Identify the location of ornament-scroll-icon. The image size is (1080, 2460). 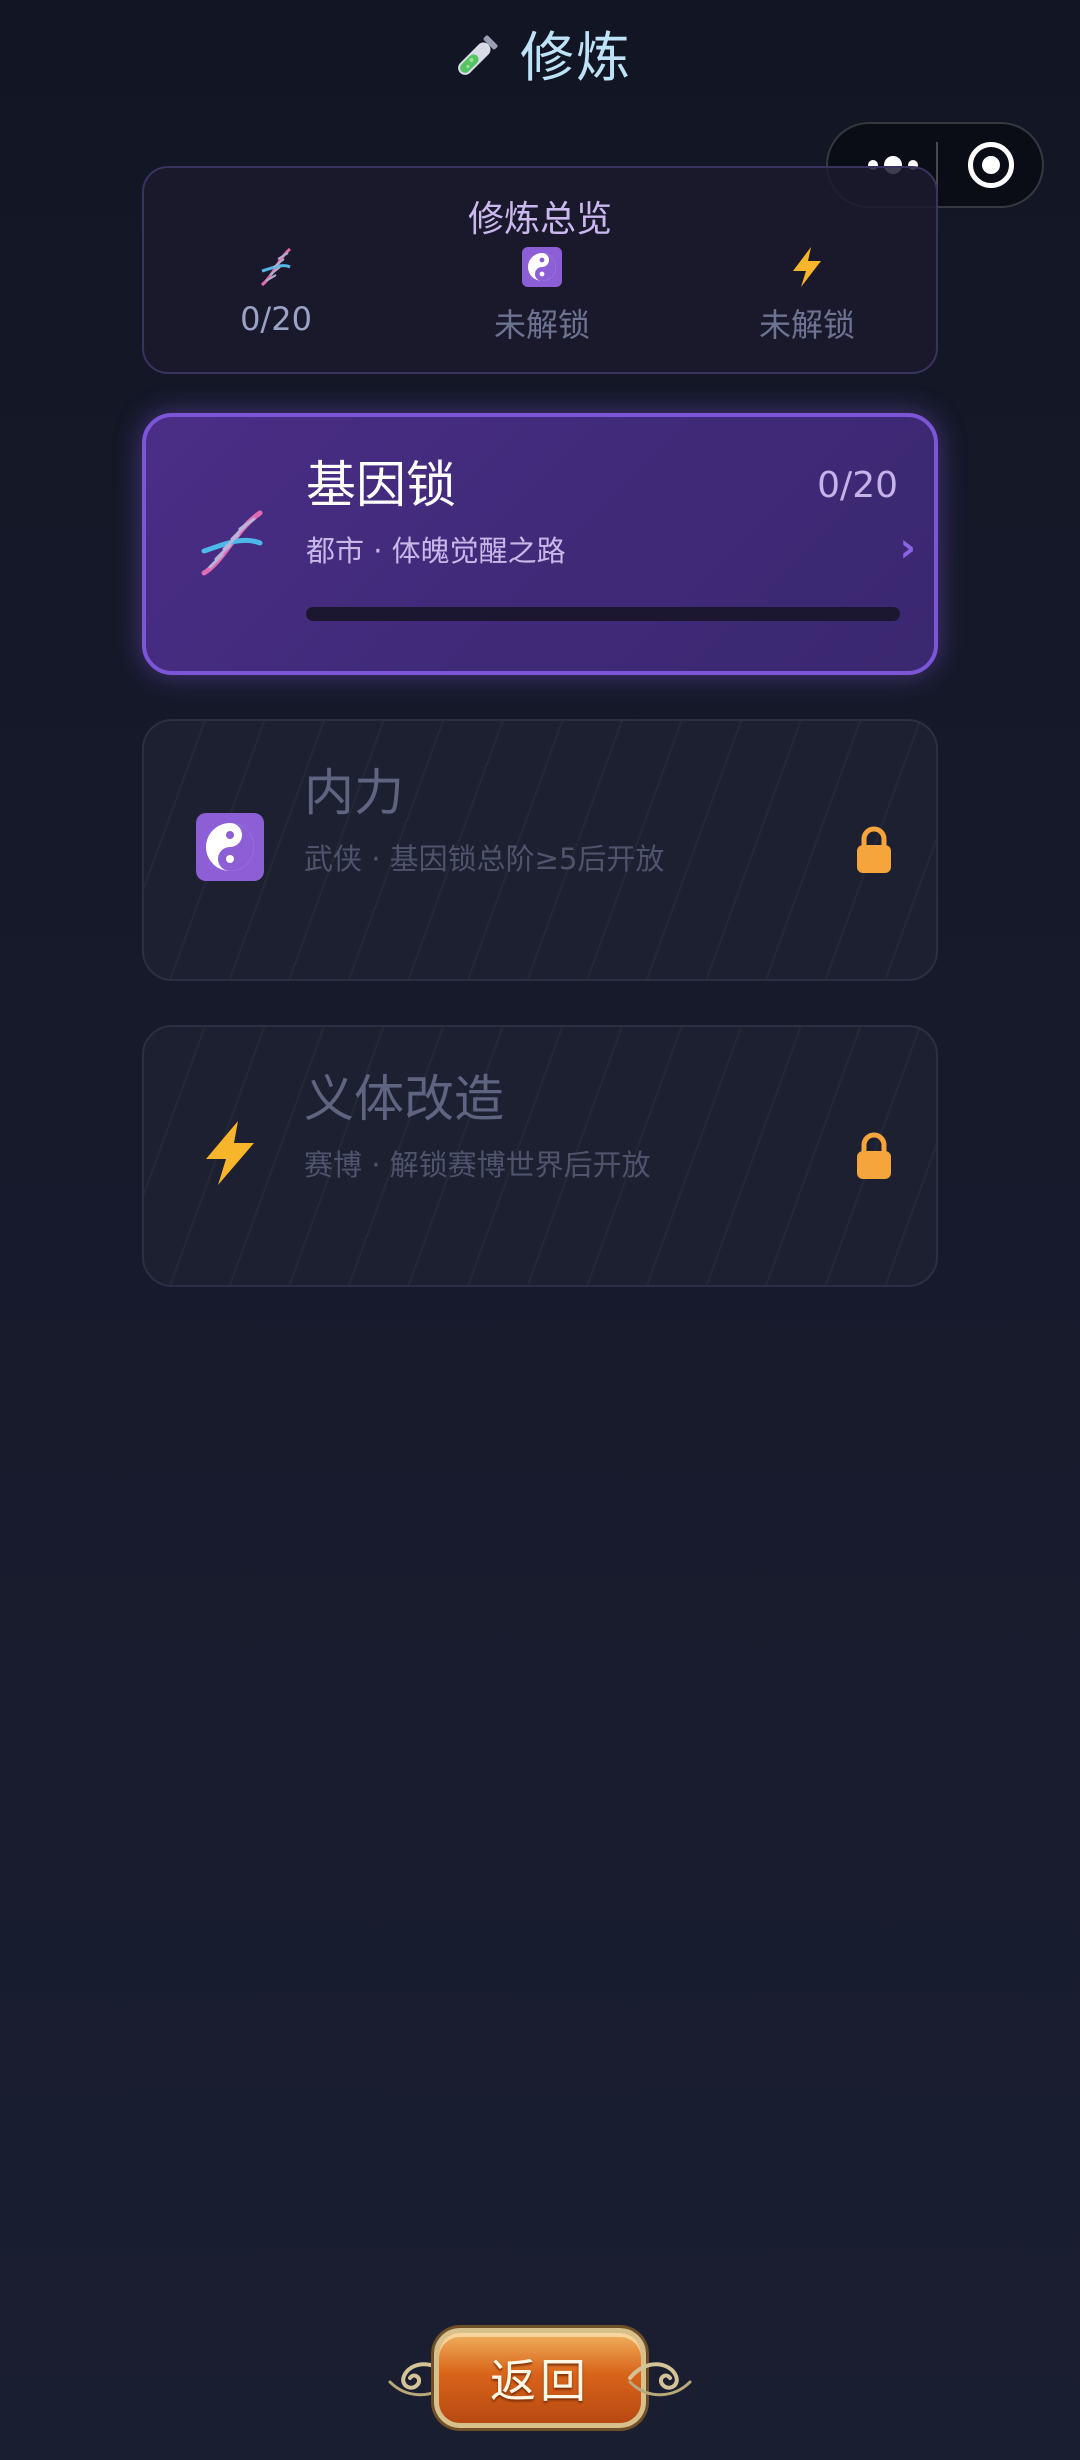
(660, 2379).